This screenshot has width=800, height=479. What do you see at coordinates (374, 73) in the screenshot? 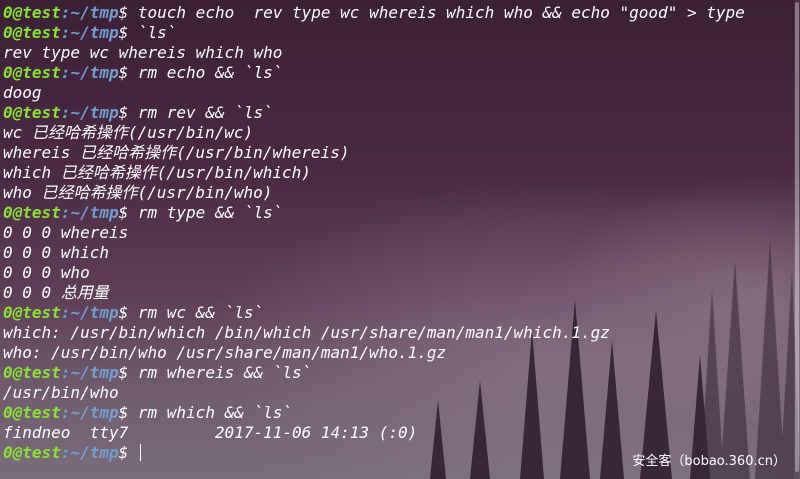
I see `command-line: 0@test:~/tmp$ rm echo && `ls`` at bounding box center [374, 73].